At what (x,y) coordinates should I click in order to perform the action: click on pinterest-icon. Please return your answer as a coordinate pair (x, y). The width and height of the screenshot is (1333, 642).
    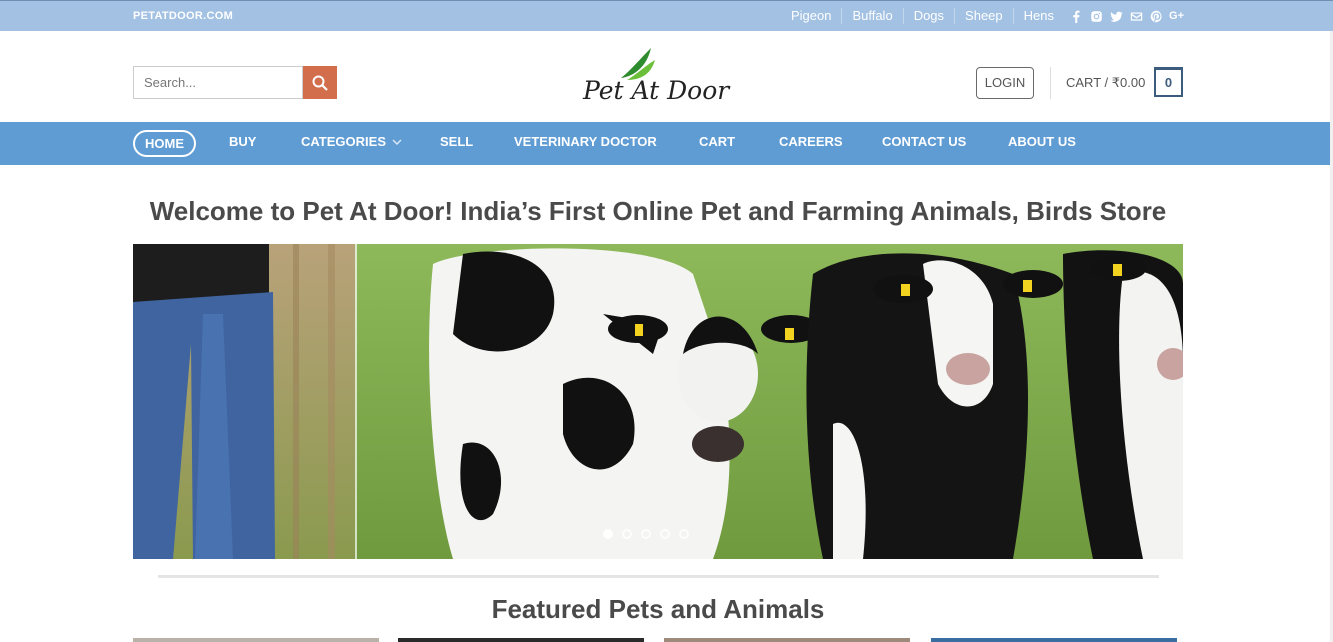
    Looking at the image, I should click on (1156, 16).